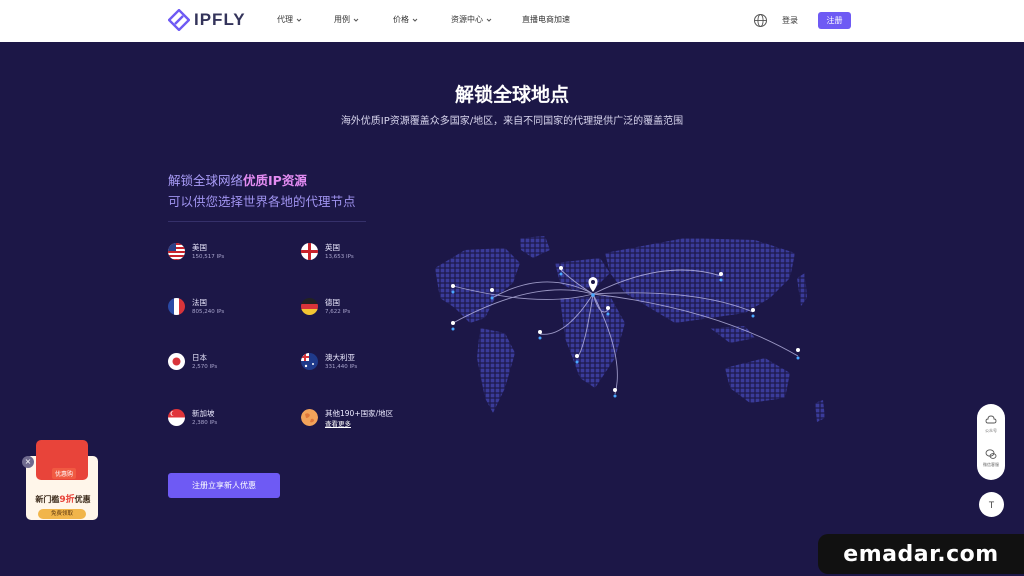 The height and width of the screenshot is (576, 1024). I want to click on nav-item-label: 代理, so click(285, 19).